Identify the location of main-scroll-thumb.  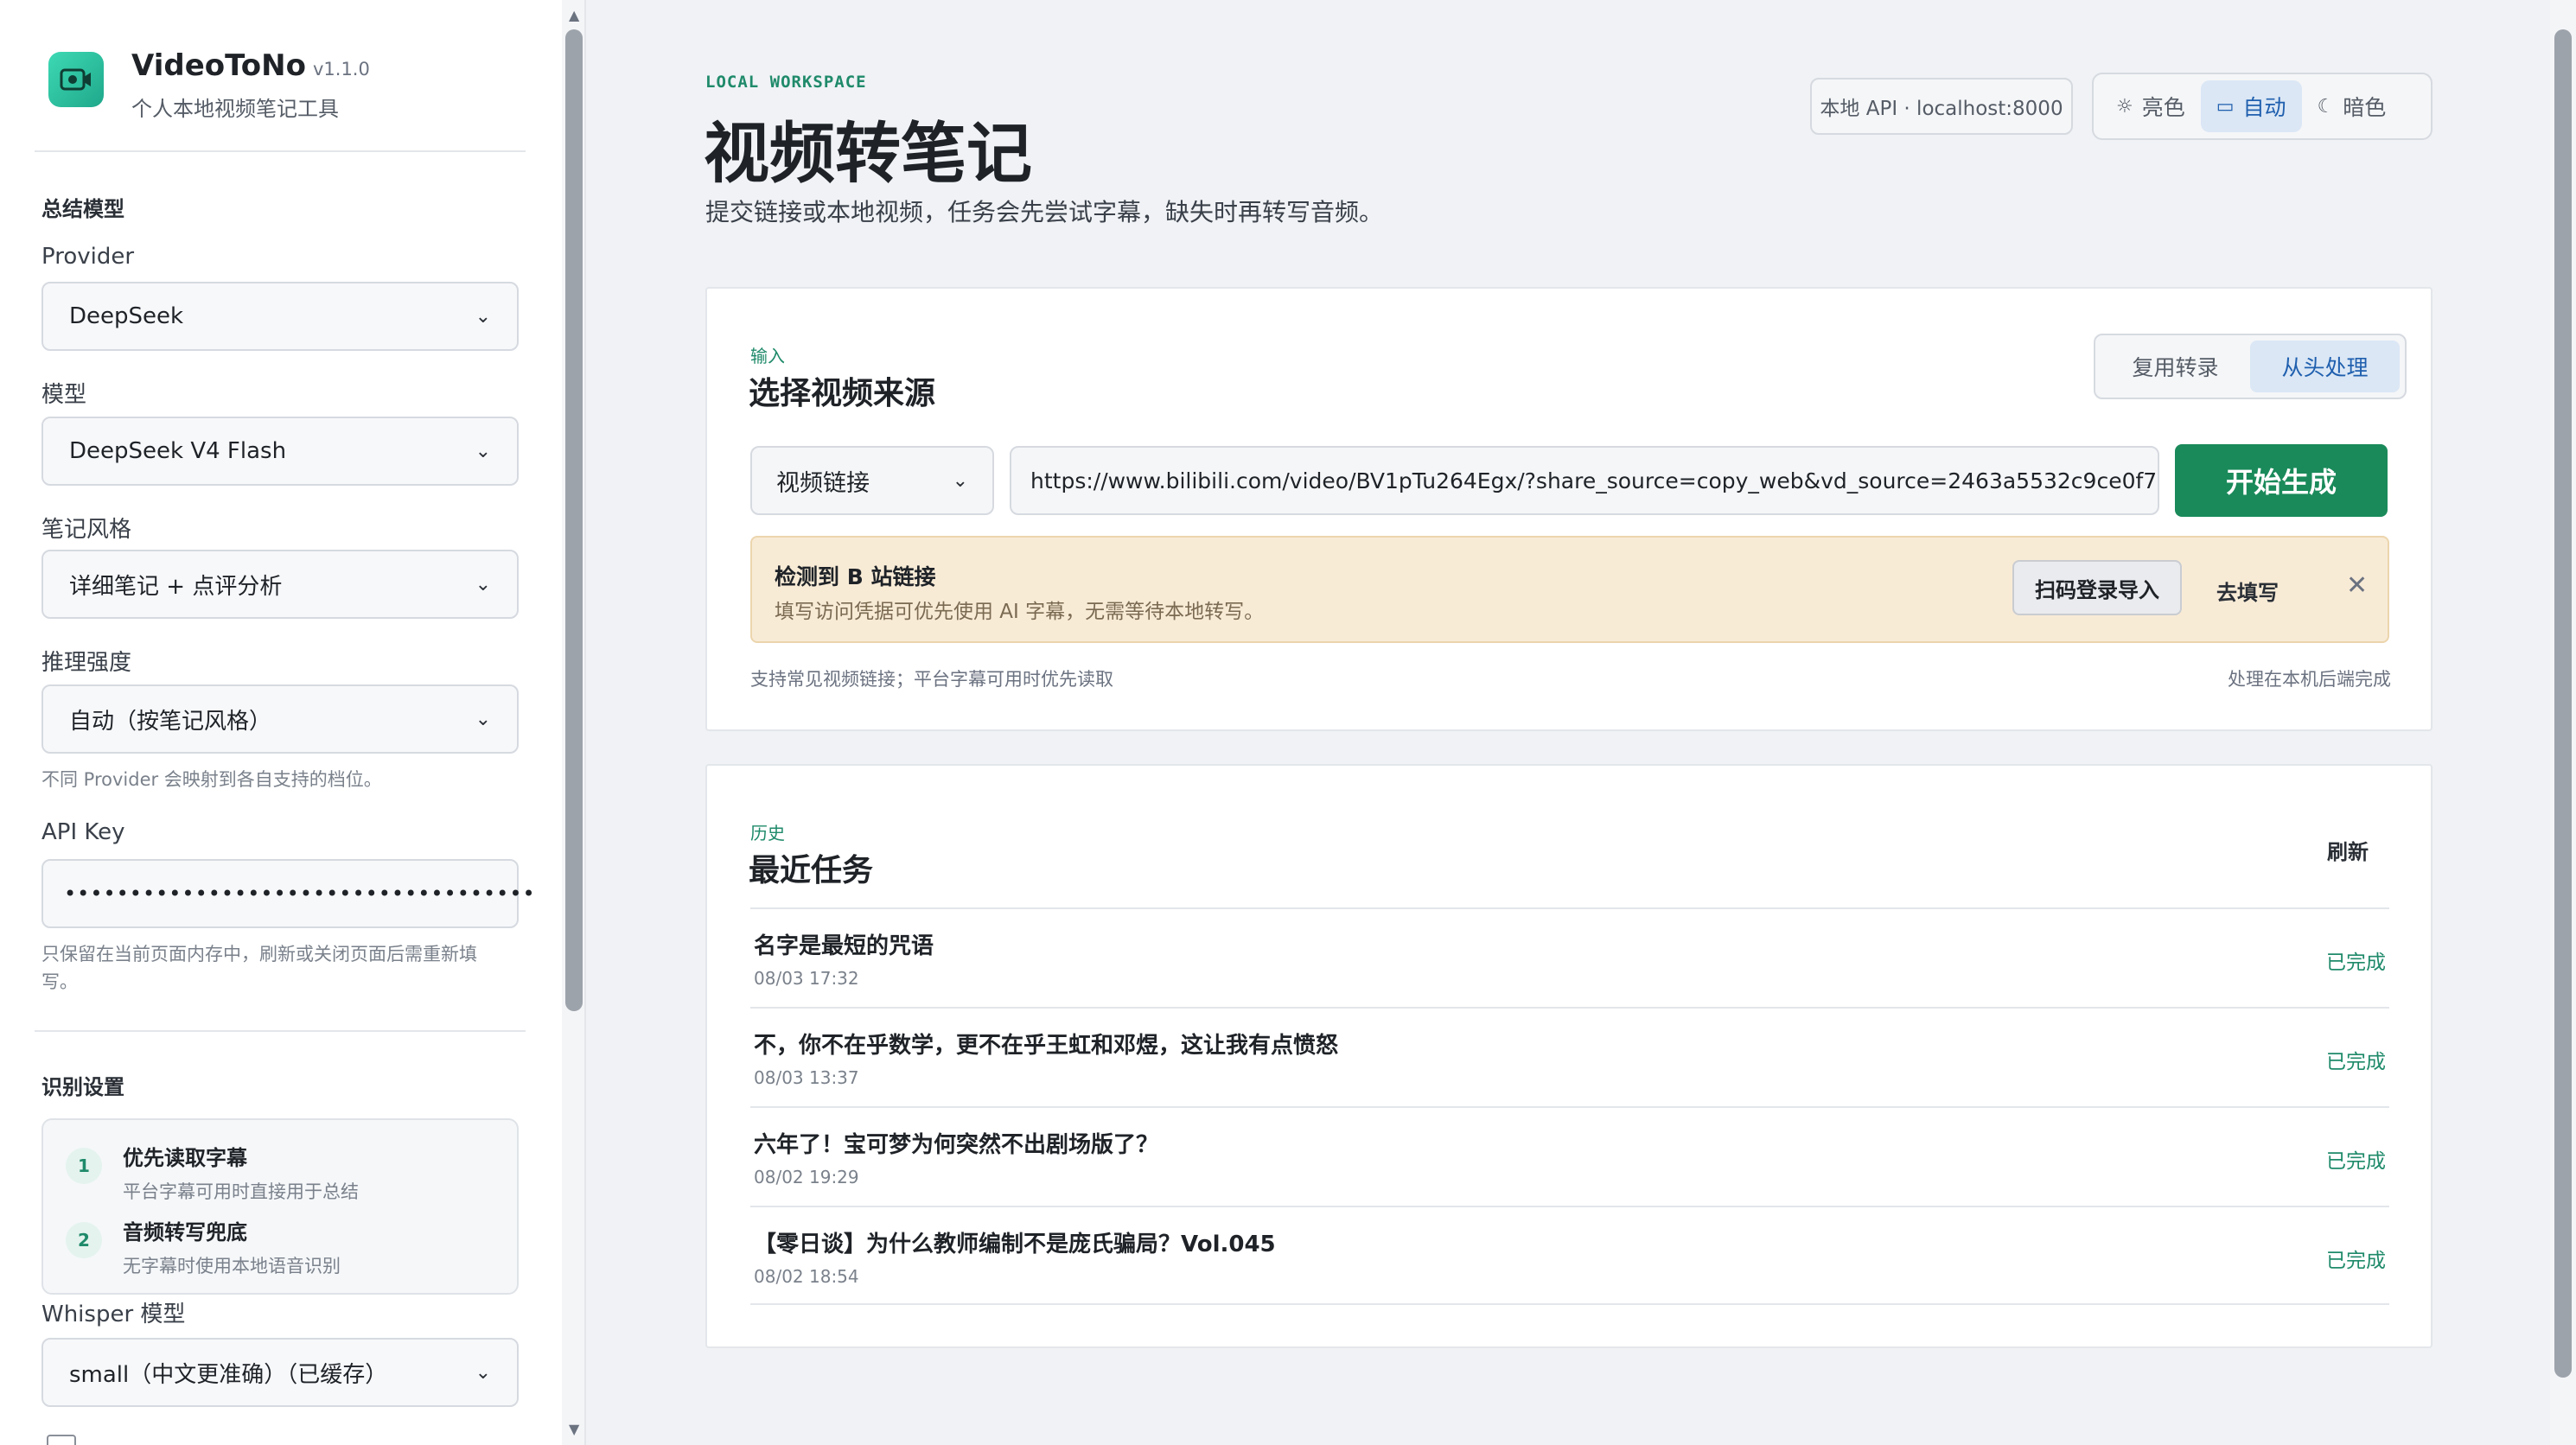
(2563, 703).